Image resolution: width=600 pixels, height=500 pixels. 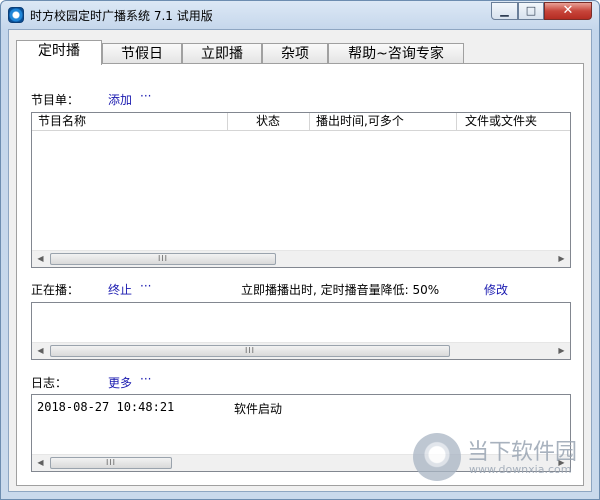 What do you see at coordinates (55, 290) in the screenshot?
I see `playing-label: 正在播：` at bounding box center [55, 290].